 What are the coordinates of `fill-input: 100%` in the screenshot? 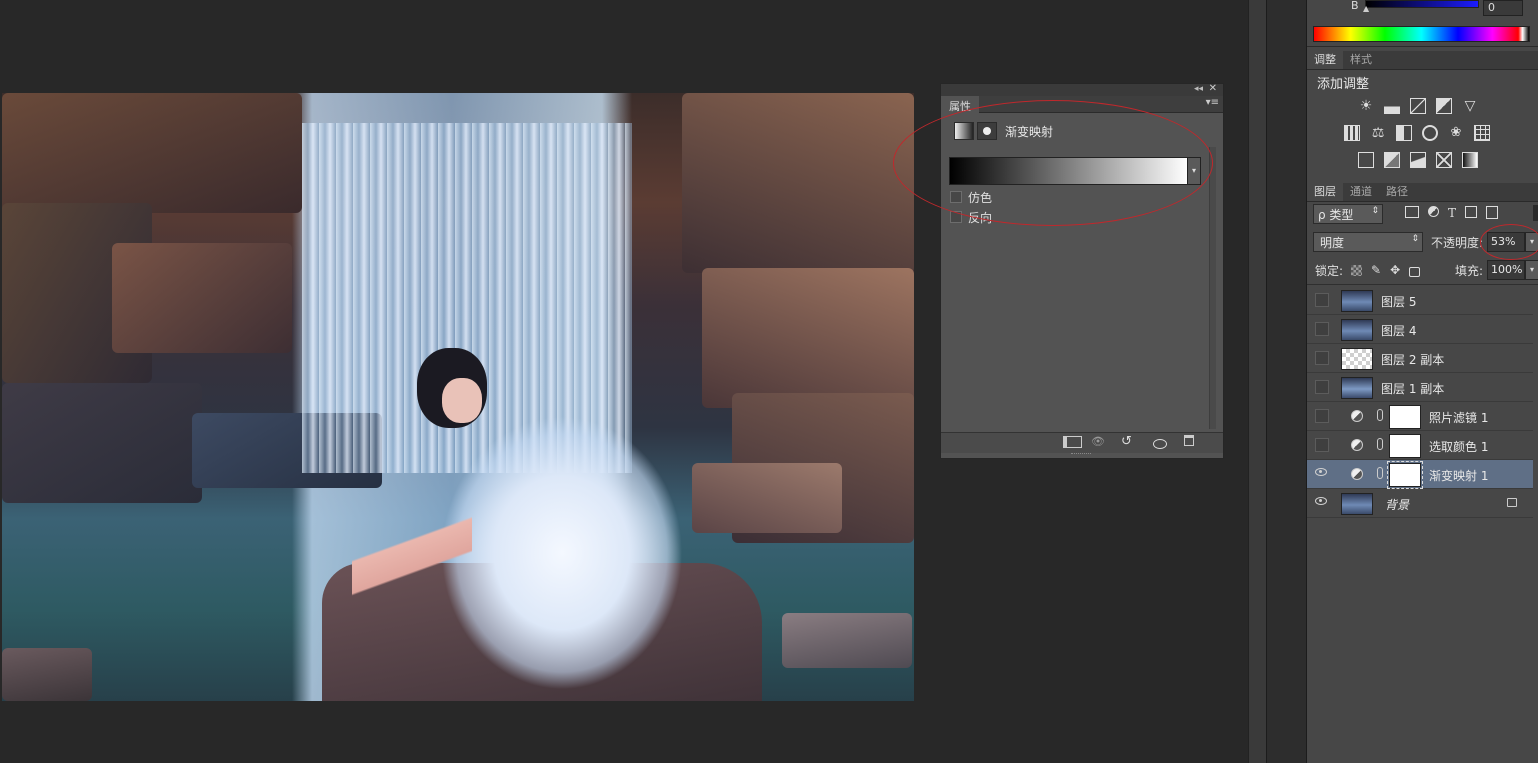 It's located at (1506, 270).